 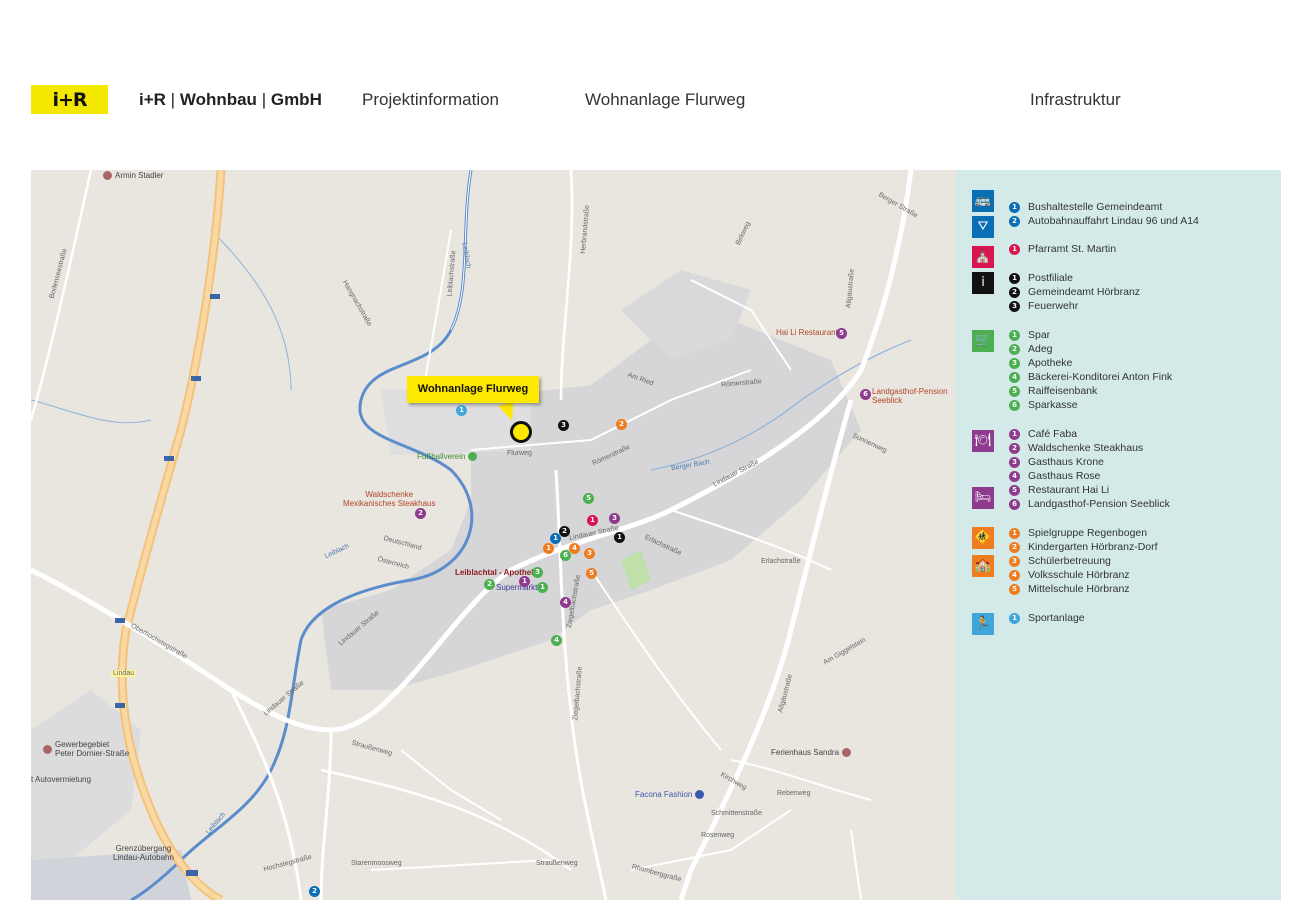 What do you see at coordinates (1075, 99) in the screenshot?
I see `infrastruktur-heading: Infrastruktur` at bounding box center [1075, 99].